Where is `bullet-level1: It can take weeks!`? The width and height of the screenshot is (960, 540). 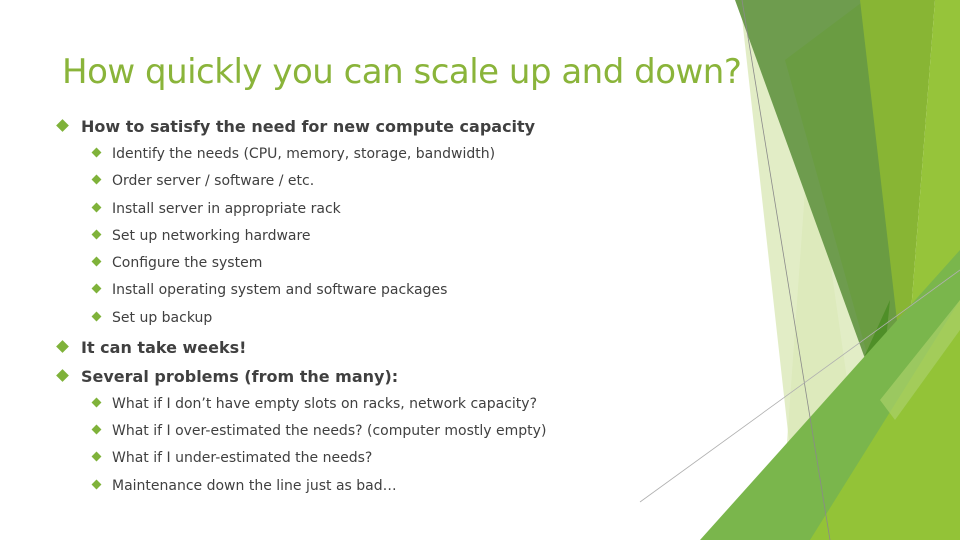
bullet-level1: It can take weeks! is located at coordinates (151, 347).